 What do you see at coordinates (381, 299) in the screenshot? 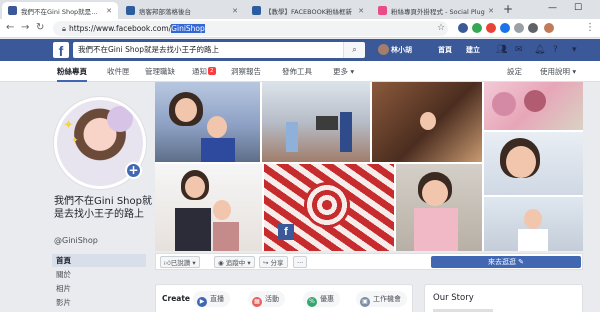
I see `create-job-button: ▣ 工作機會` at bounding box center [381, 299].